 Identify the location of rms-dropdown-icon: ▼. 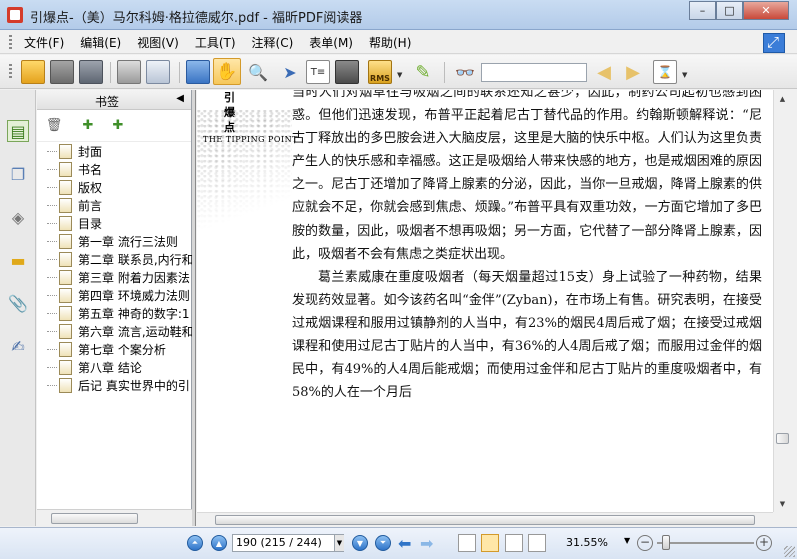
(399, 75).